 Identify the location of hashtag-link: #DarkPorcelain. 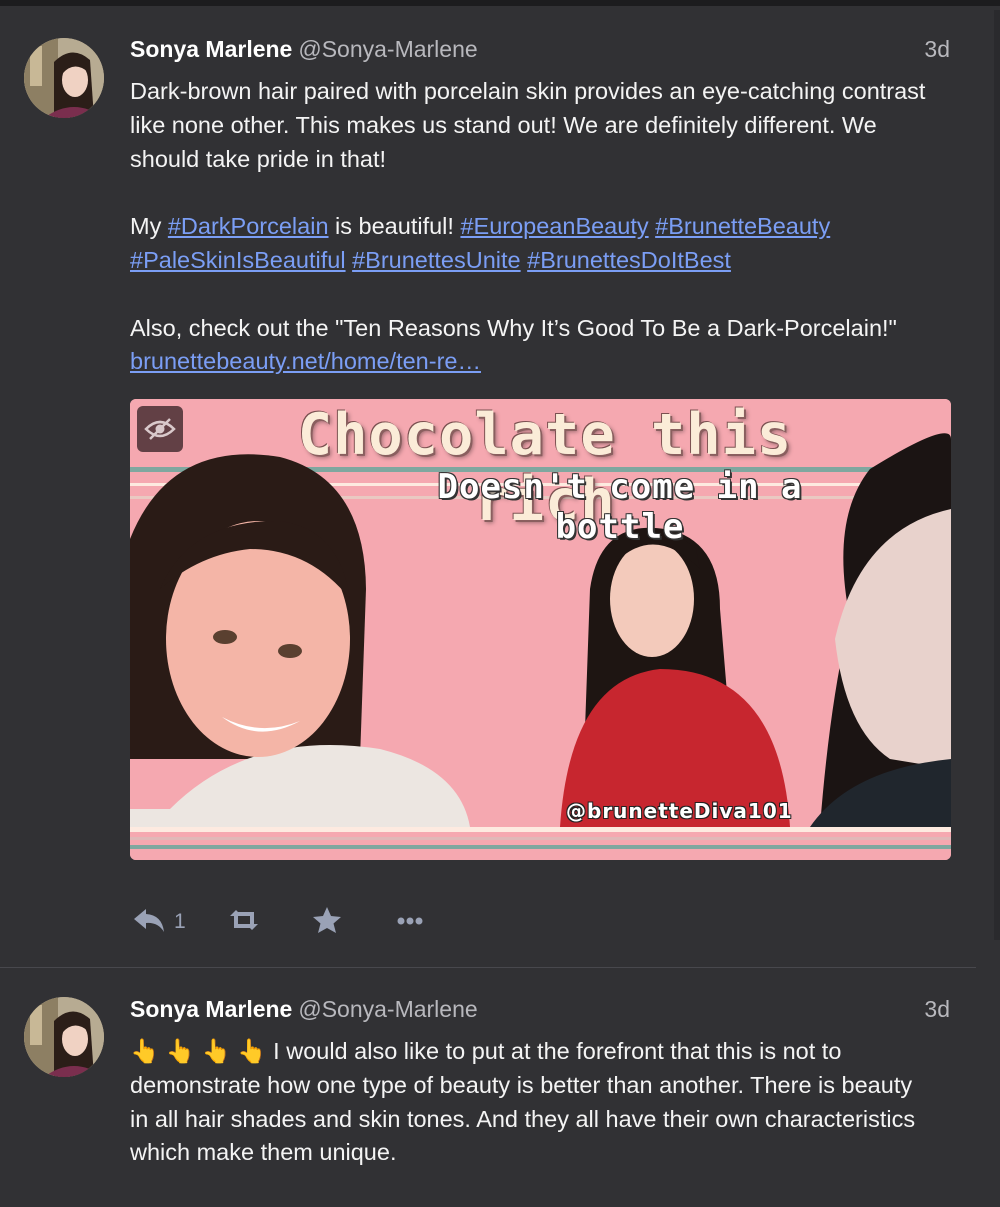
(248, 226).